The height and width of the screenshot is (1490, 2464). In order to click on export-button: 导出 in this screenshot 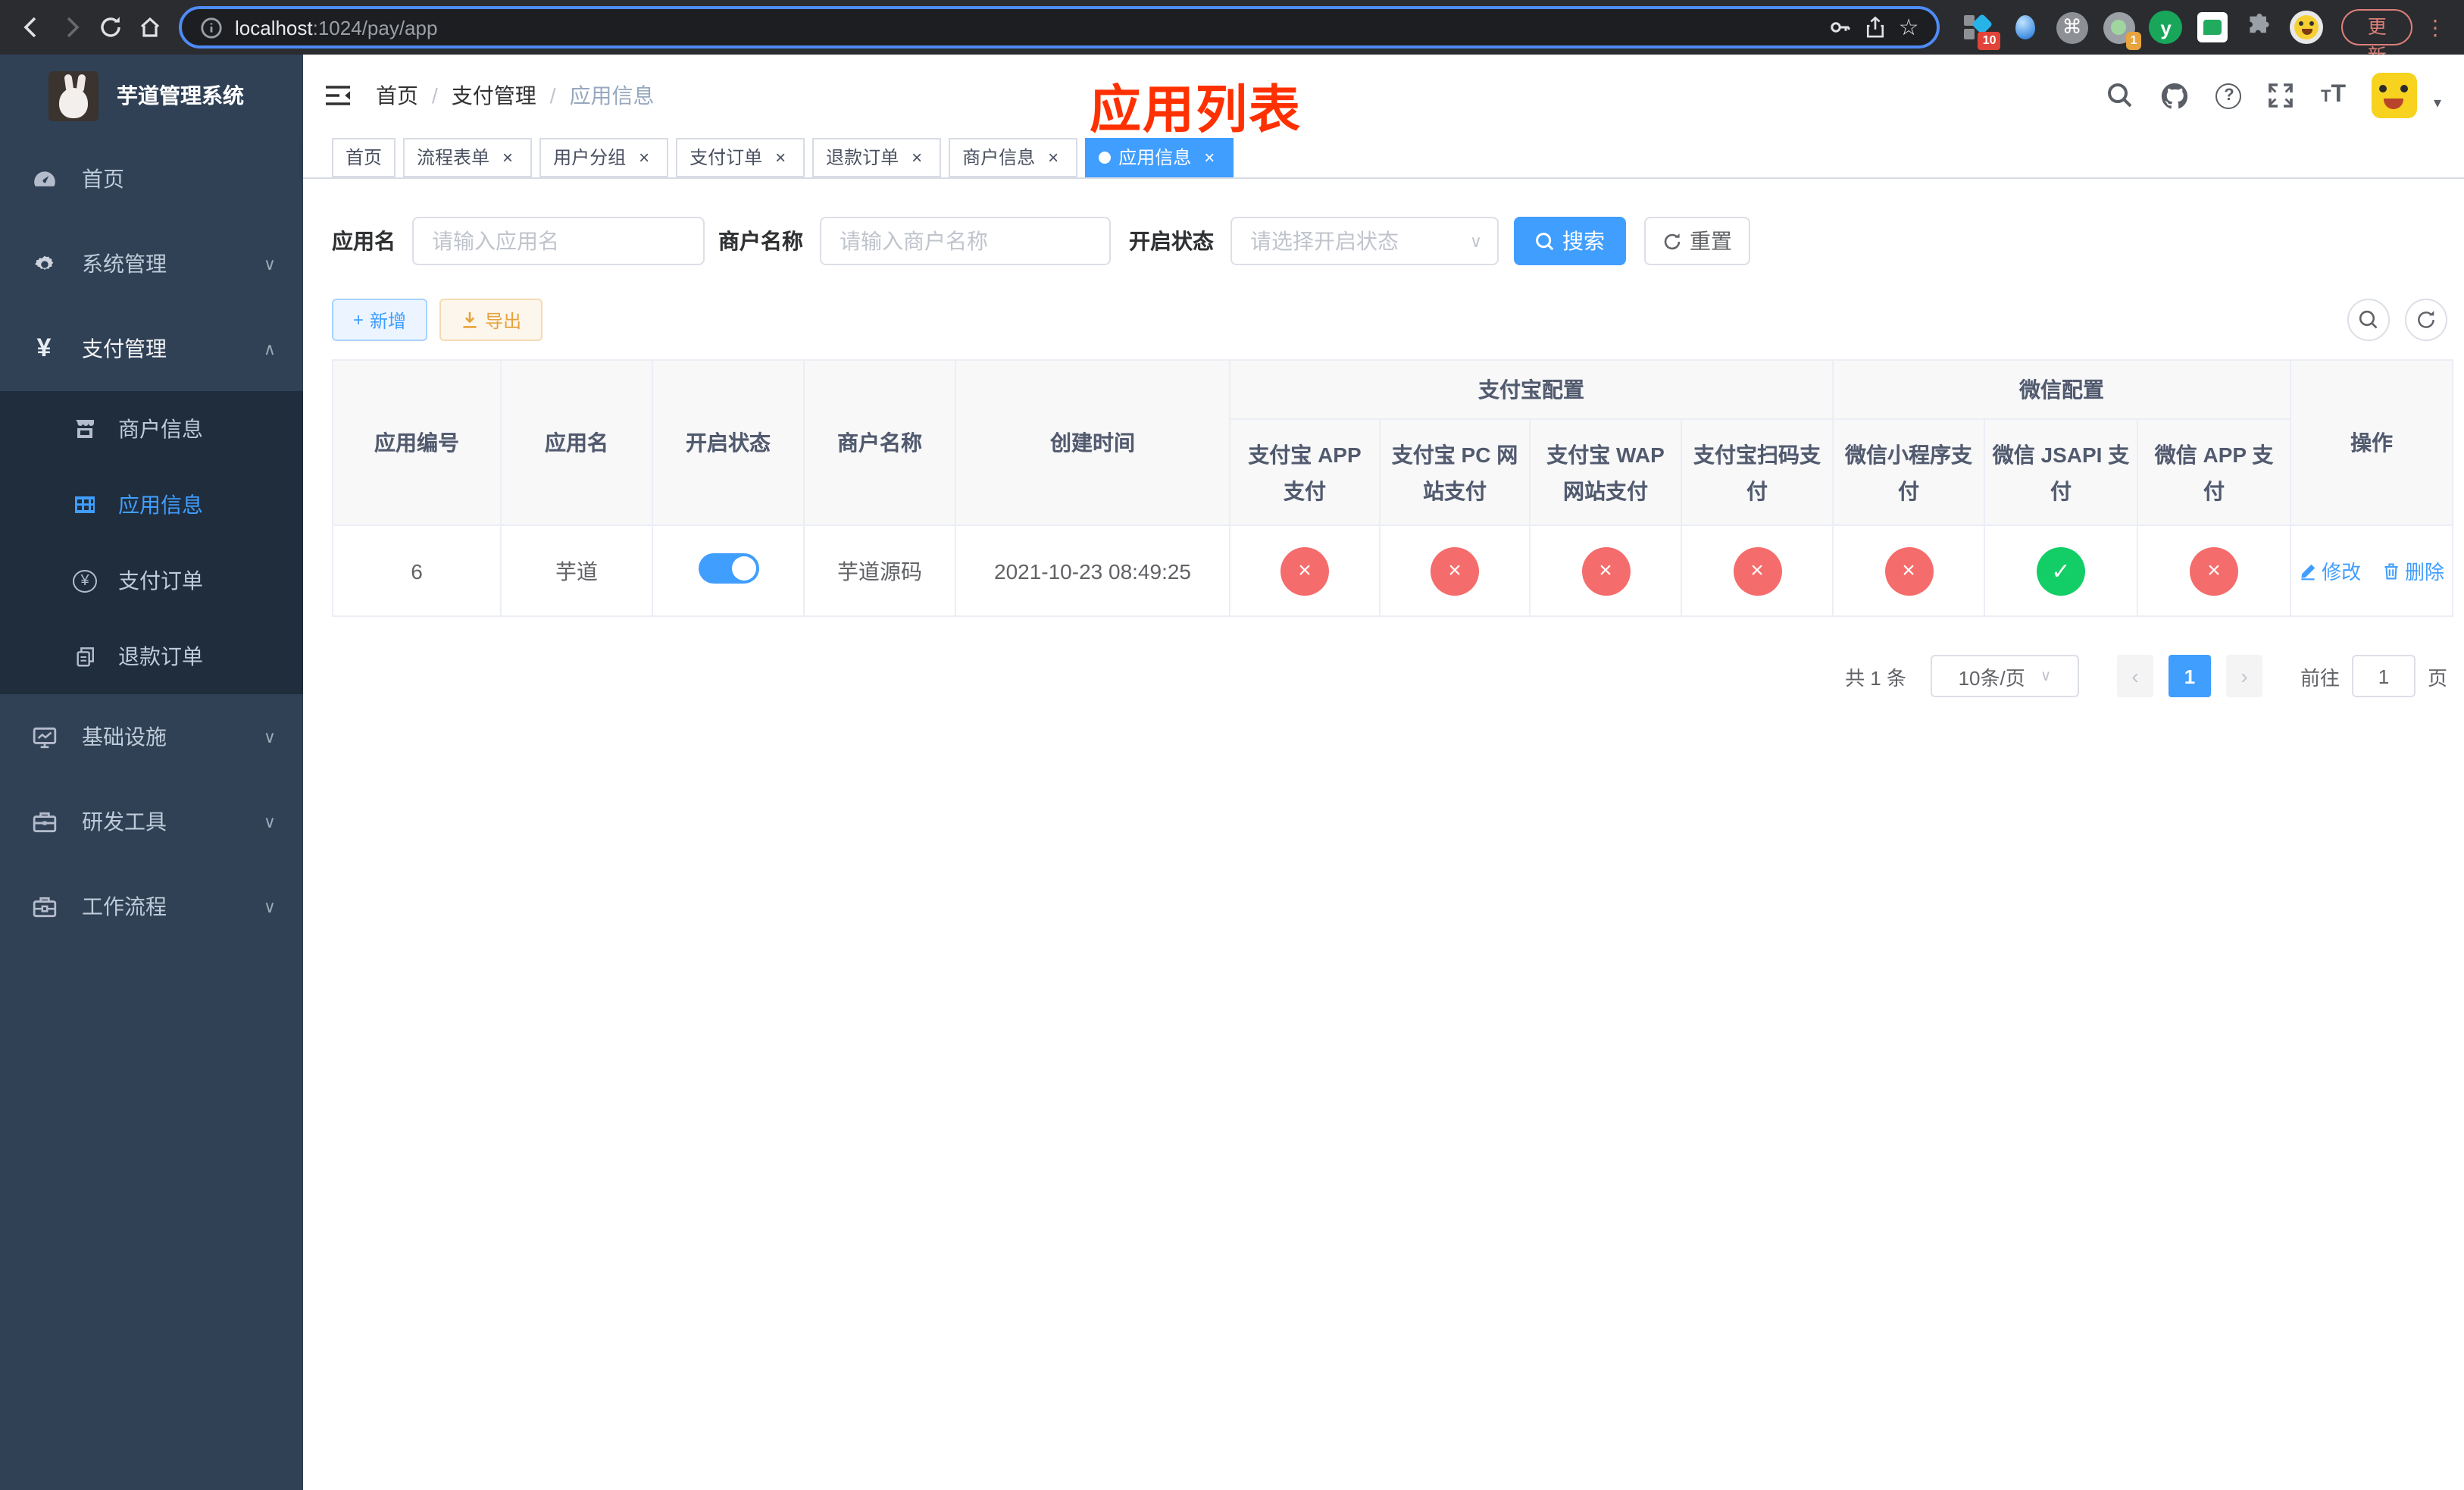, I will do `click(491, 320)`.